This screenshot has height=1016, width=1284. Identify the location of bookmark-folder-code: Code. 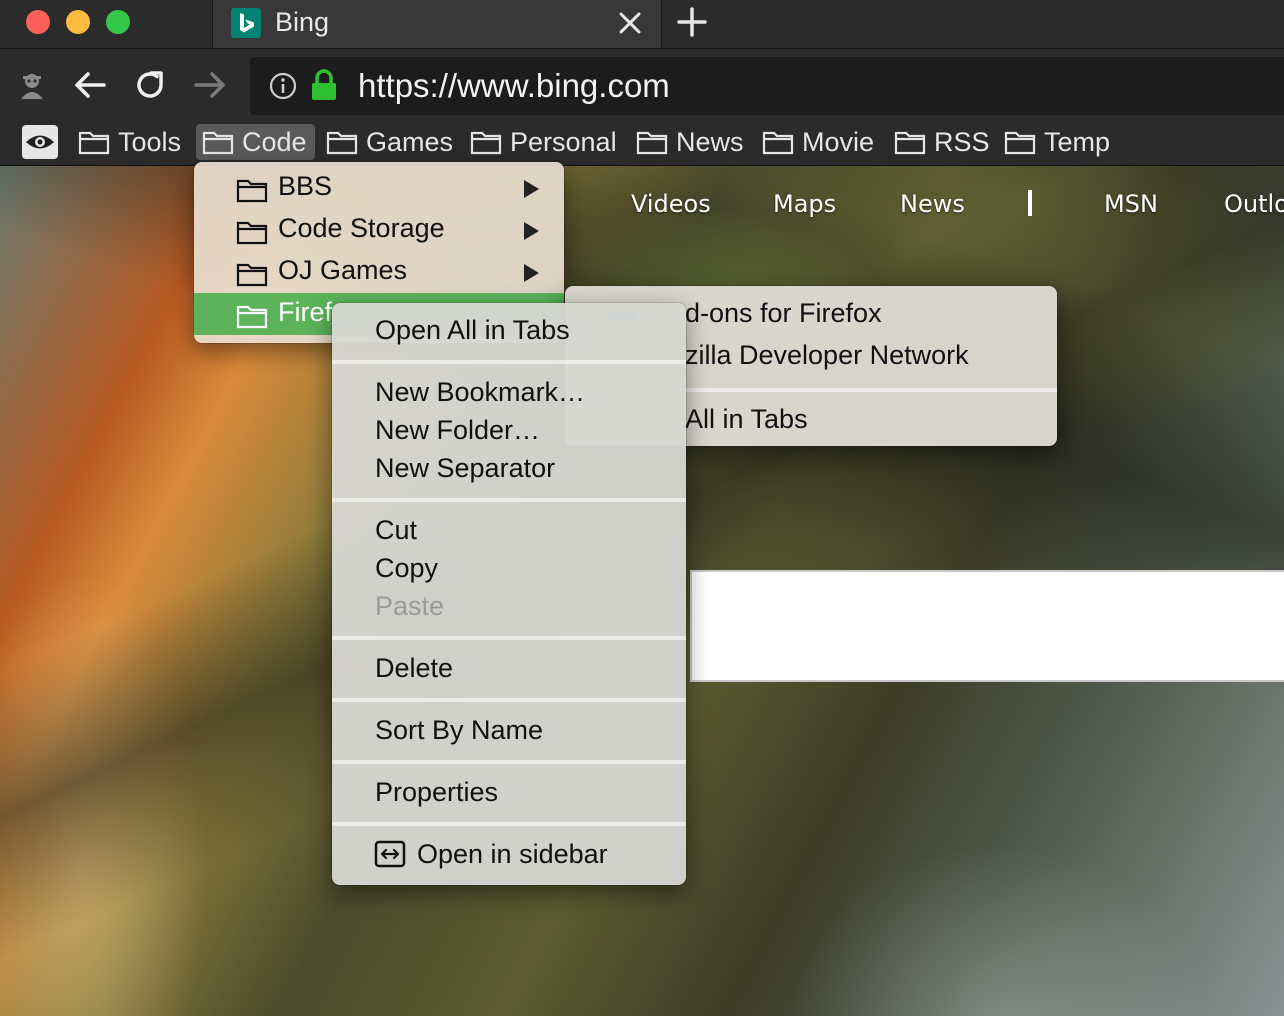
(255, 142).